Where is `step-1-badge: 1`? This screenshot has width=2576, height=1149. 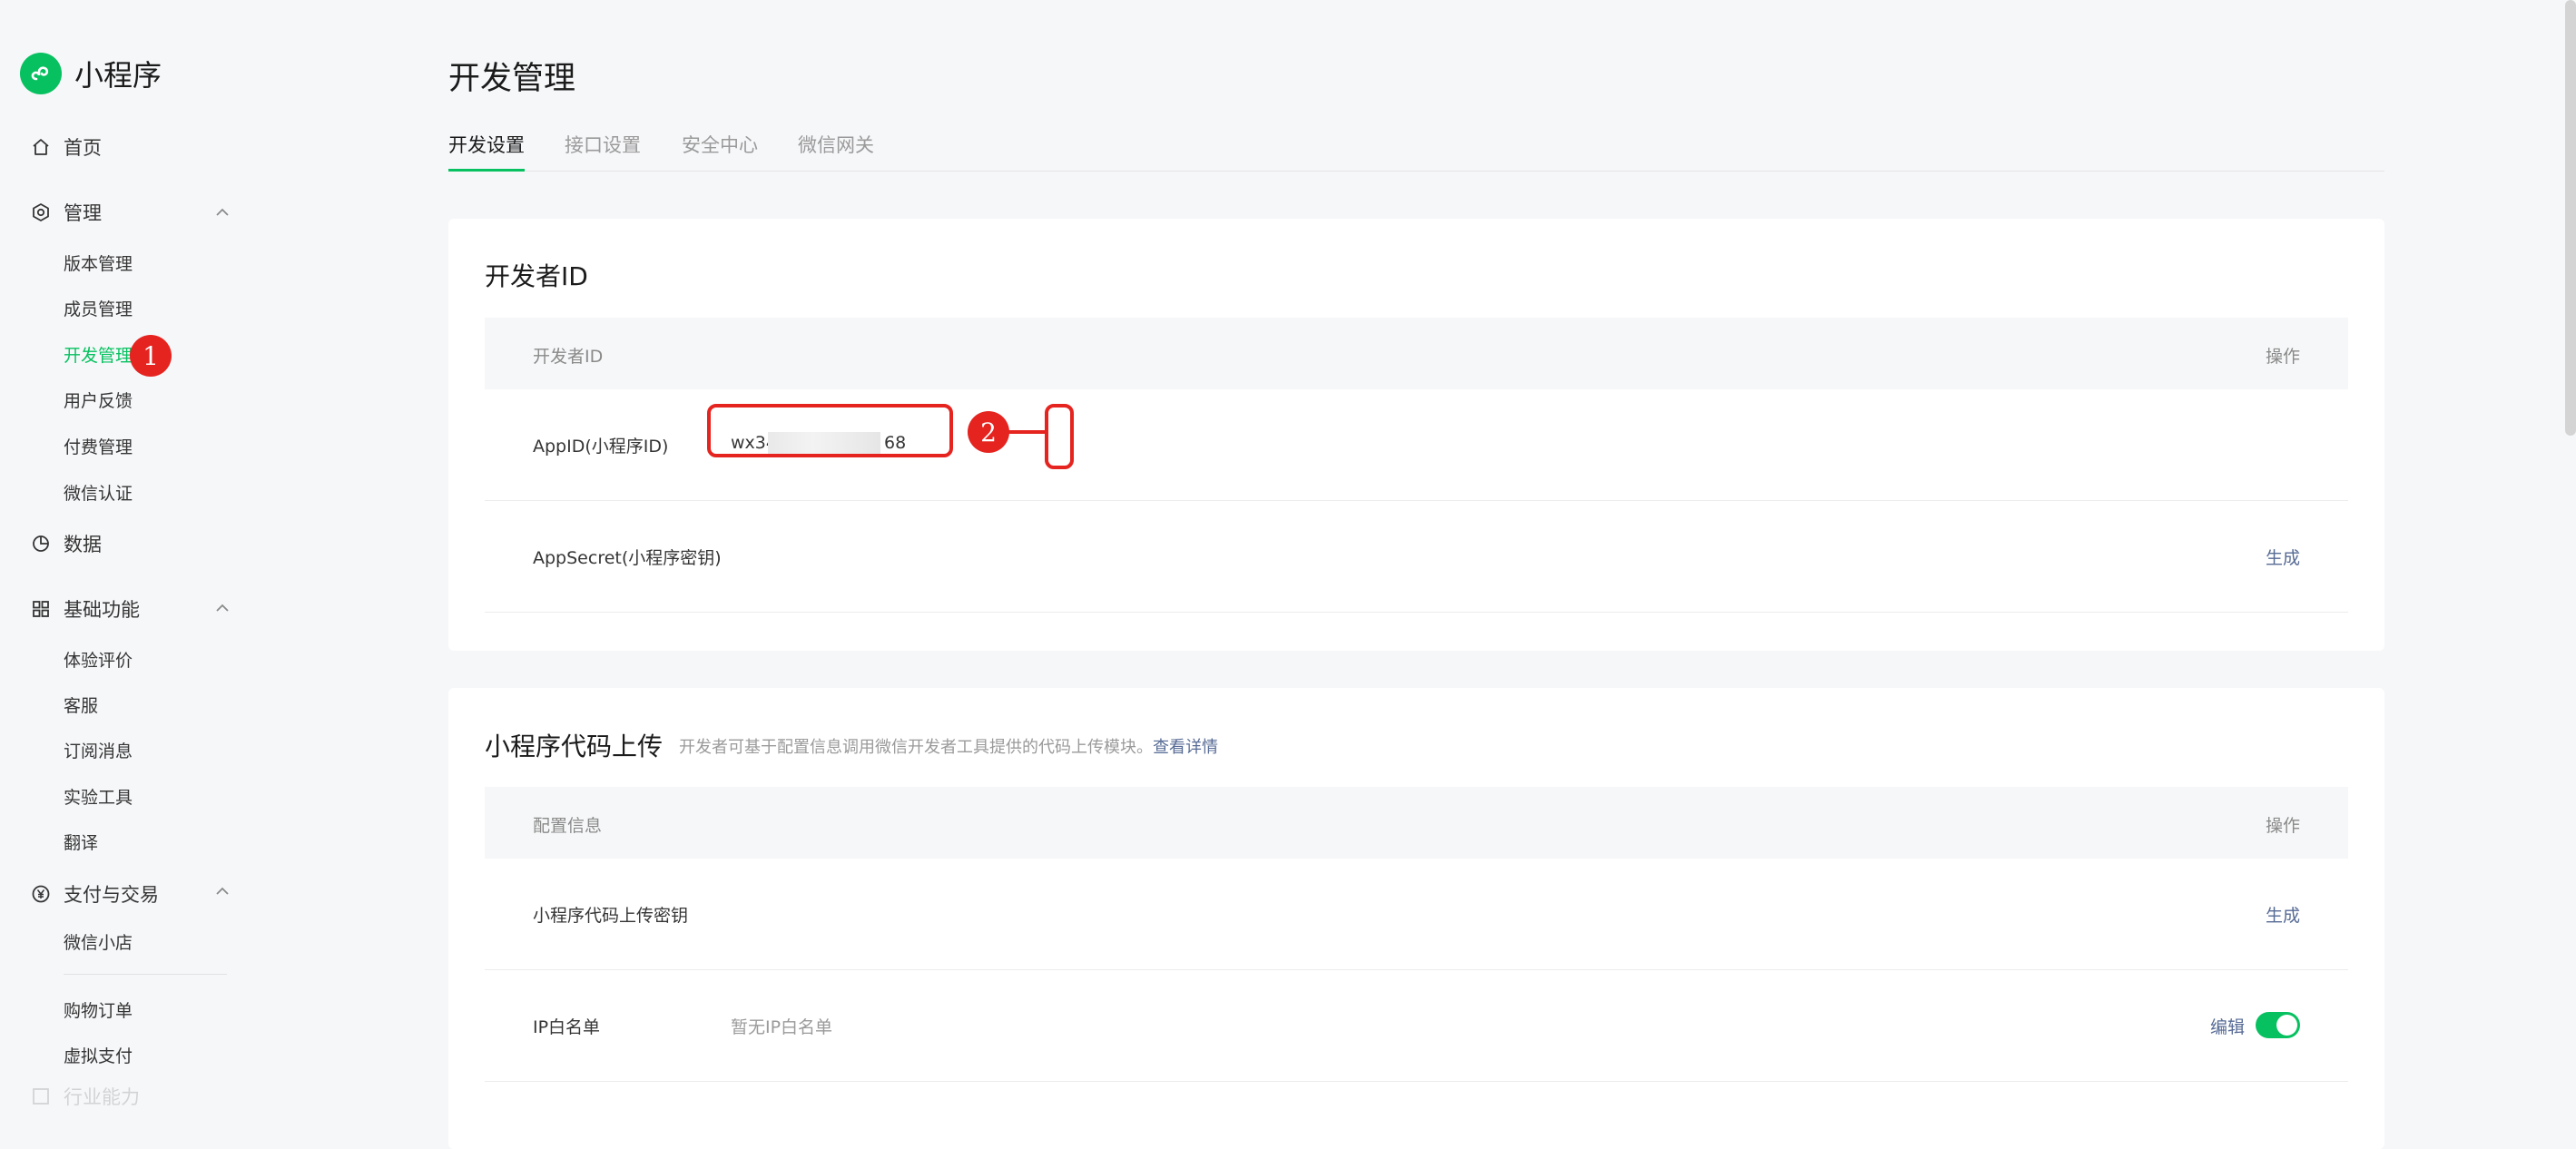
step-1-badge: 1 is located at coordinates (151, 356).